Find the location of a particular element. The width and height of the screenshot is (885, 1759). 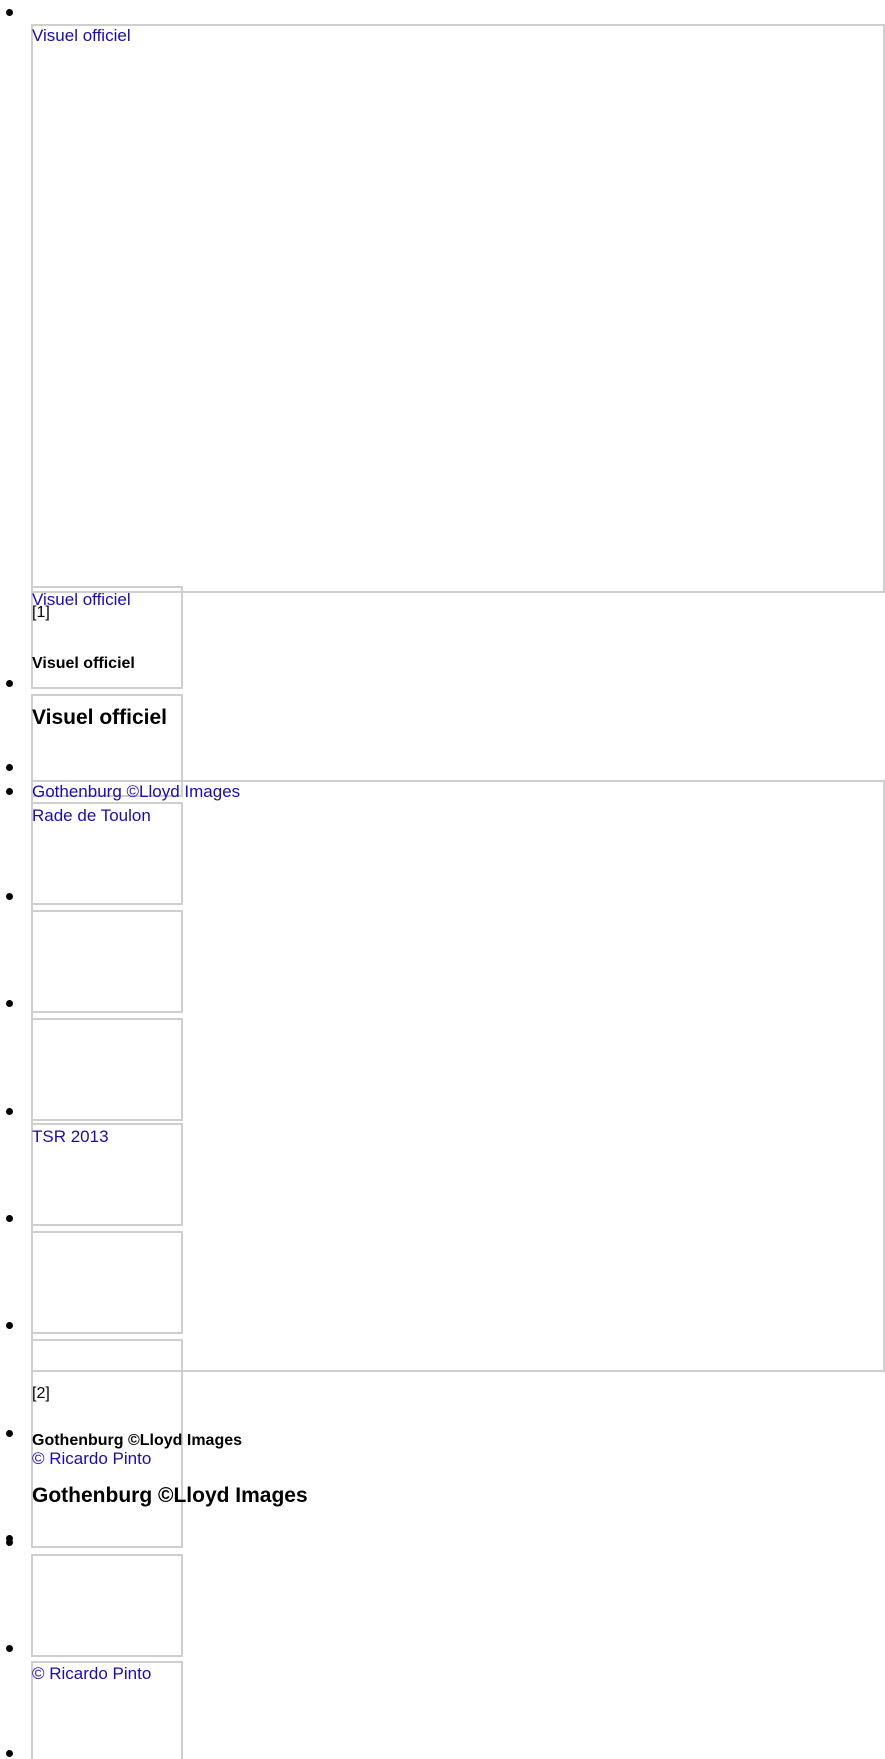

thumbnail-link: Rade de Toulon is located at coordinates (91, 816).